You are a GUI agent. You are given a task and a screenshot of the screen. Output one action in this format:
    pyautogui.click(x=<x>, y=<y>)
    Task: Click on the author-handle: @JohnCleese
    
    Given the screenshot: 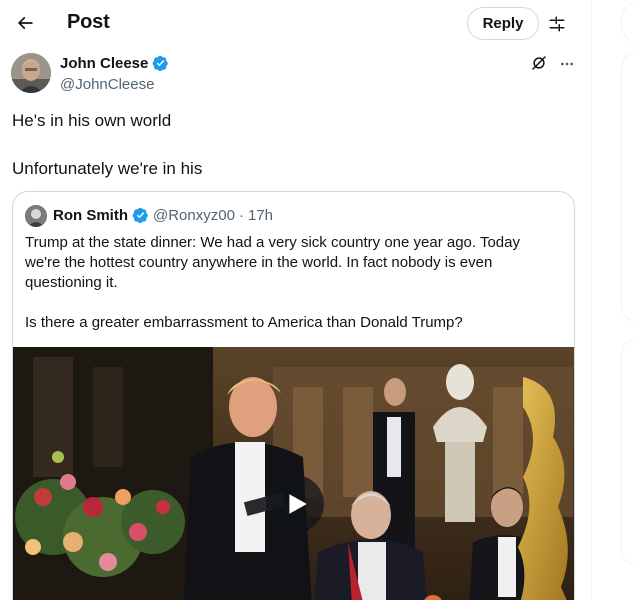 What is the action you would take?
    pyautogui.click(x=107, y=84)
    